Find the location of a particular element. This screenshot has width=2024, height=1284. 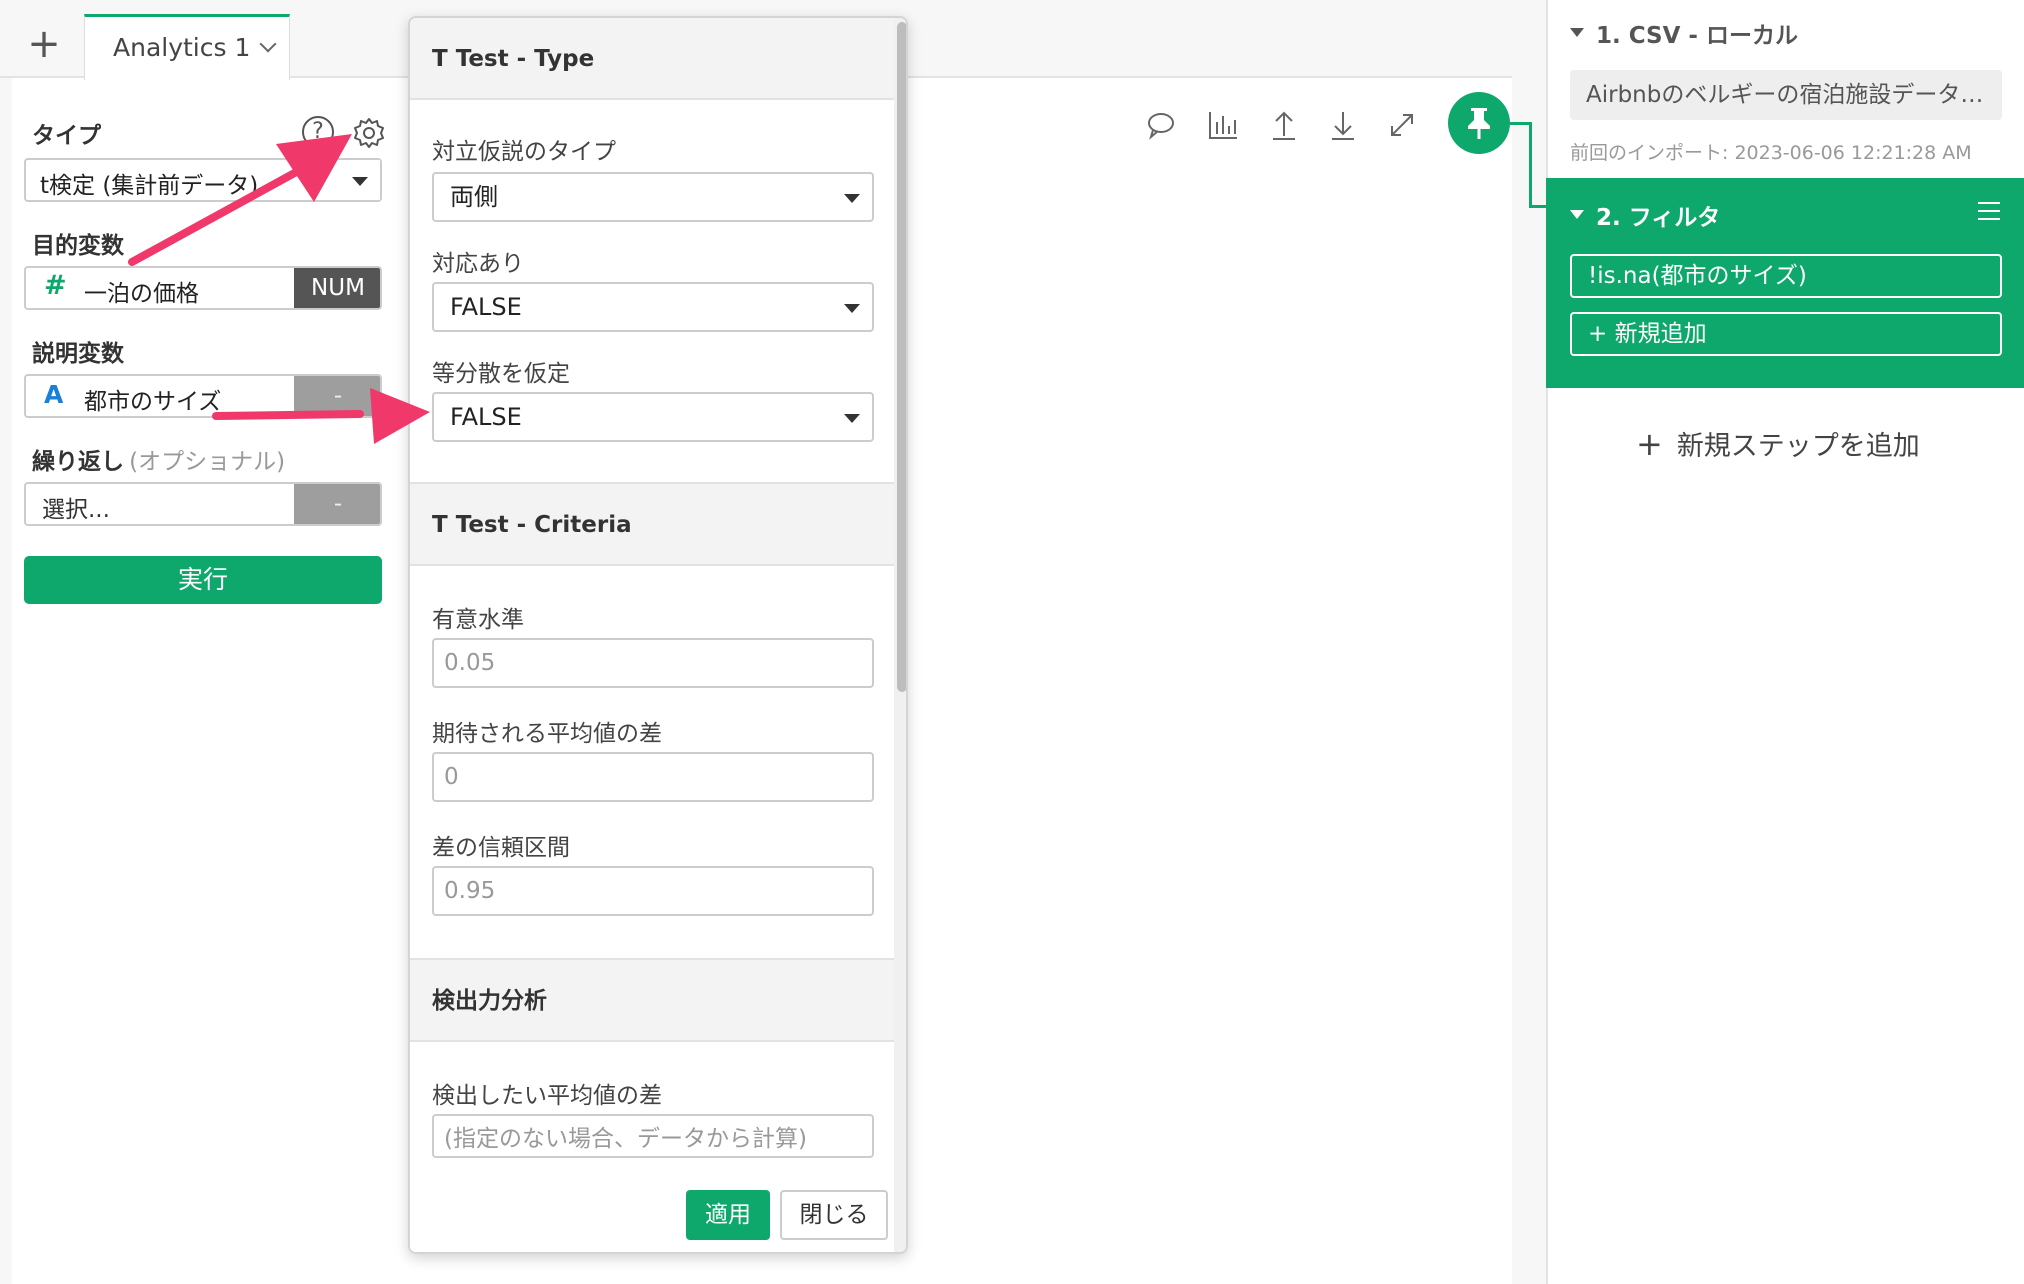

arrow-to-equal-variance is located at coordinates (288, 415).